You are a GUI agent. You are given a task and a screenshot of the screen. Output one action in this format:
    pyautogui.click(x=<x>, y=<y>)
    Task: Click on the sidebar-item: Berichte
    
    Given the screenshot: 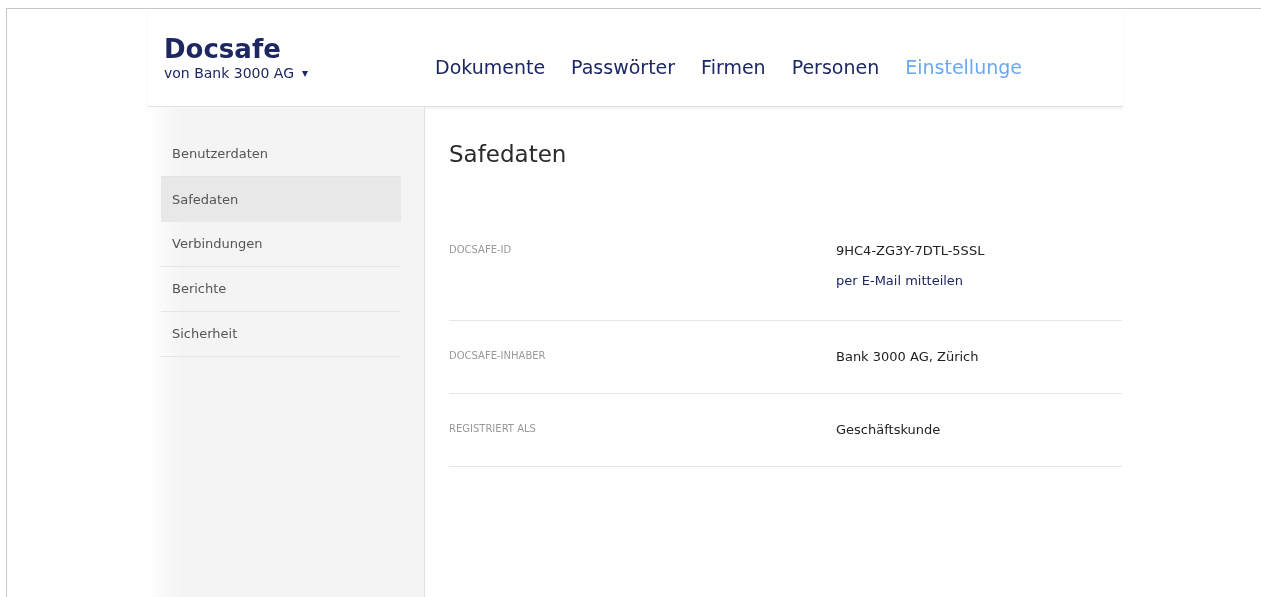 What is the action you would take?
    pyautogui.click(x=281, y=289)
    